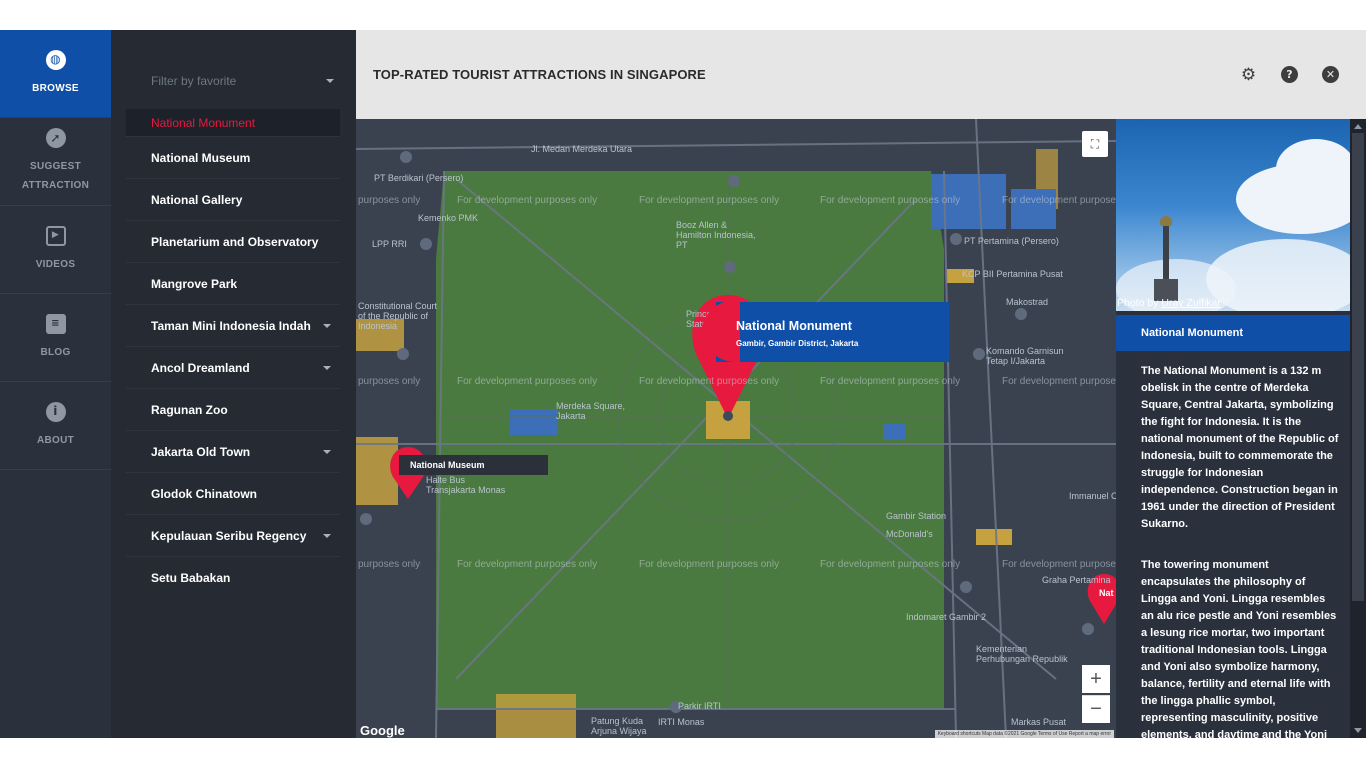  What do you see at coordinates (389, 200) in the screenshot?
I see `map-watermark: purposes only` at bounding box center [389, 200].